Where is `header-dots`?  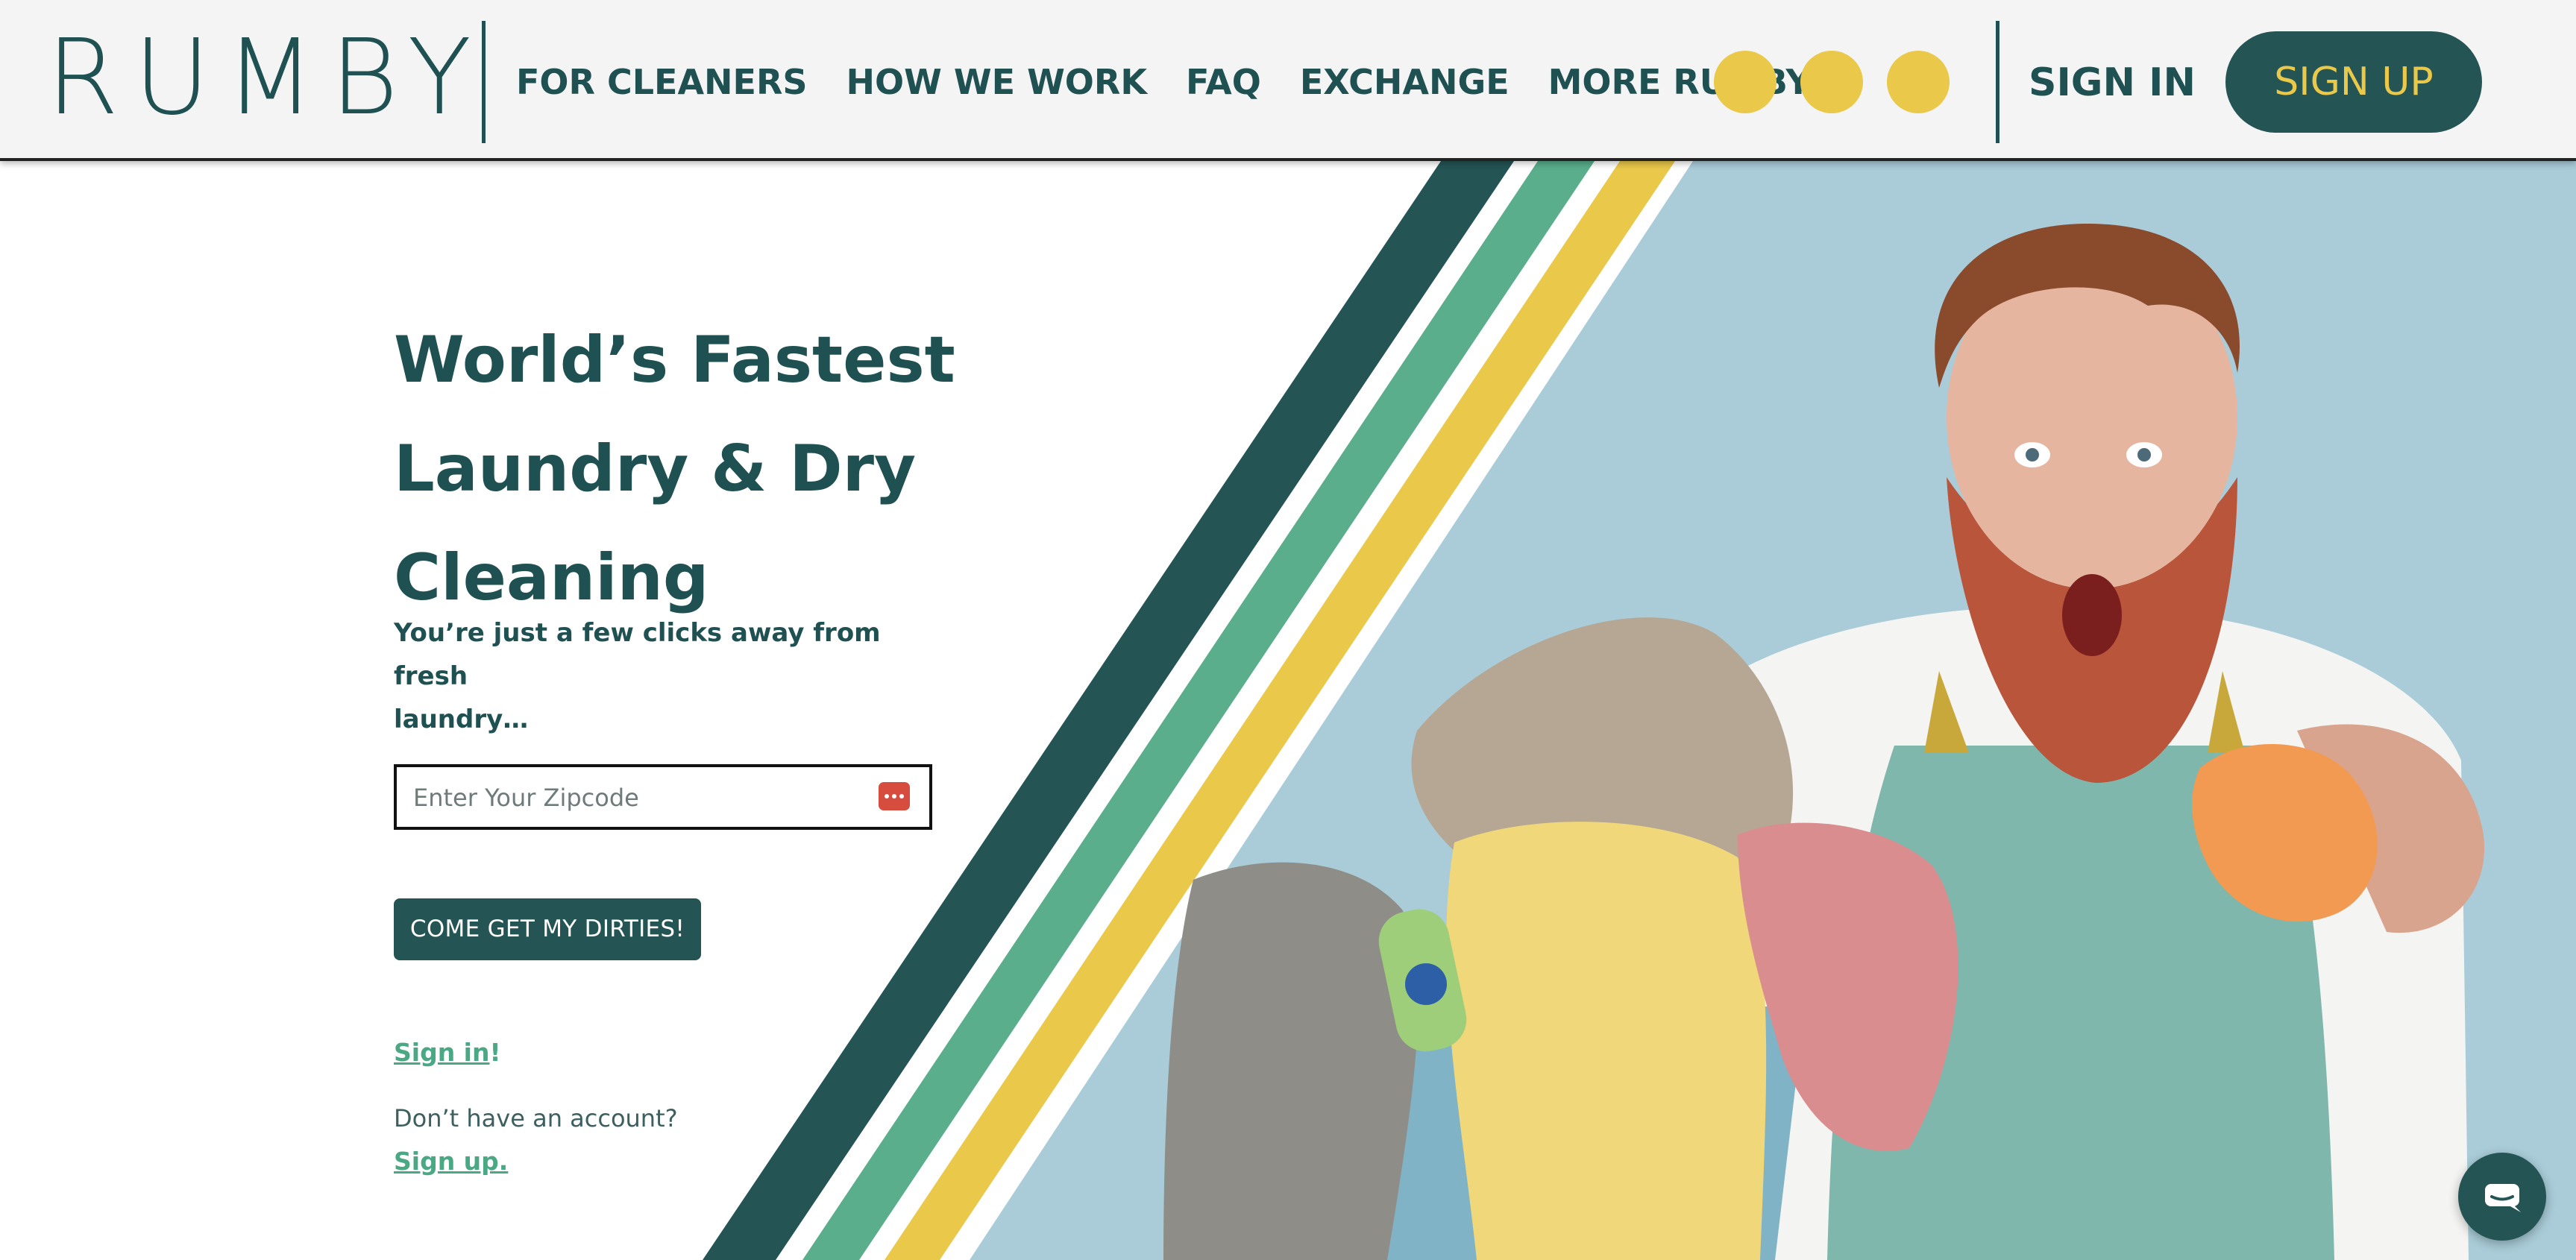
header-dots is located at coordinates (1832, 82).